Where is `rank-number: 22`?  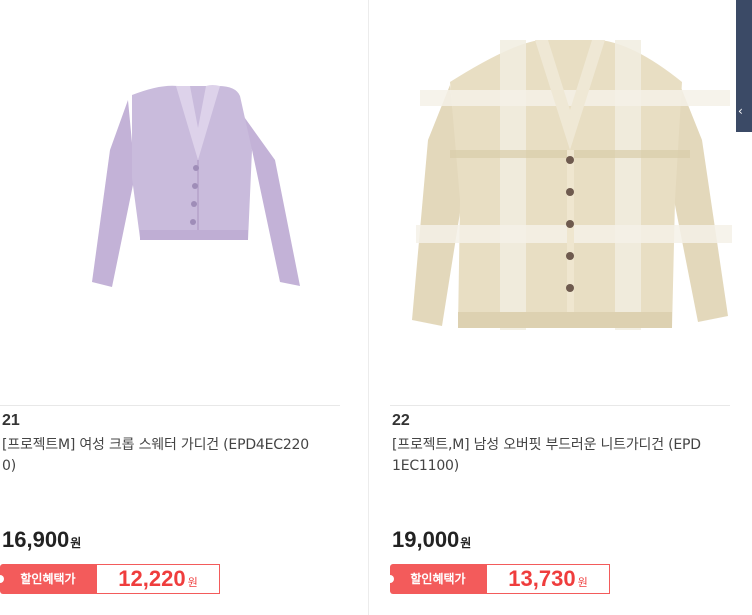
rank-number: 22 is located at coordinates (401, 420).